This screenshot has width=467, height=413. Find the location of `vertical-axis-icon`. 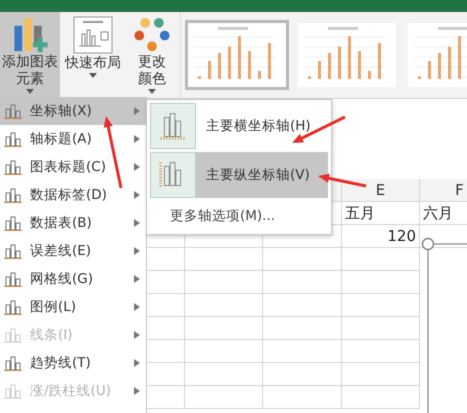

vertical-axis-icon is located at coordinates (173, 175).